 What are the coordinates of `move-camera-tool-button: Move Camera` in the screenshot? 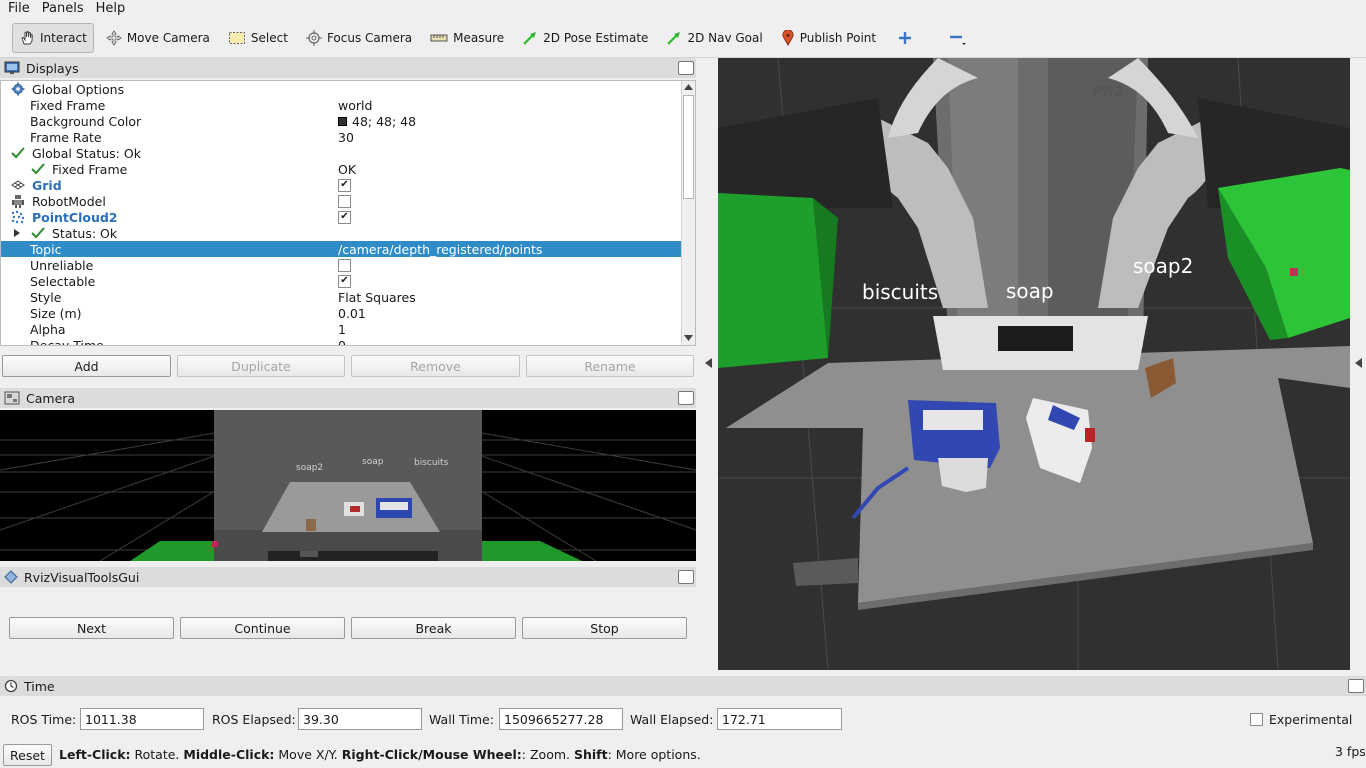 It's located at (158, 38).